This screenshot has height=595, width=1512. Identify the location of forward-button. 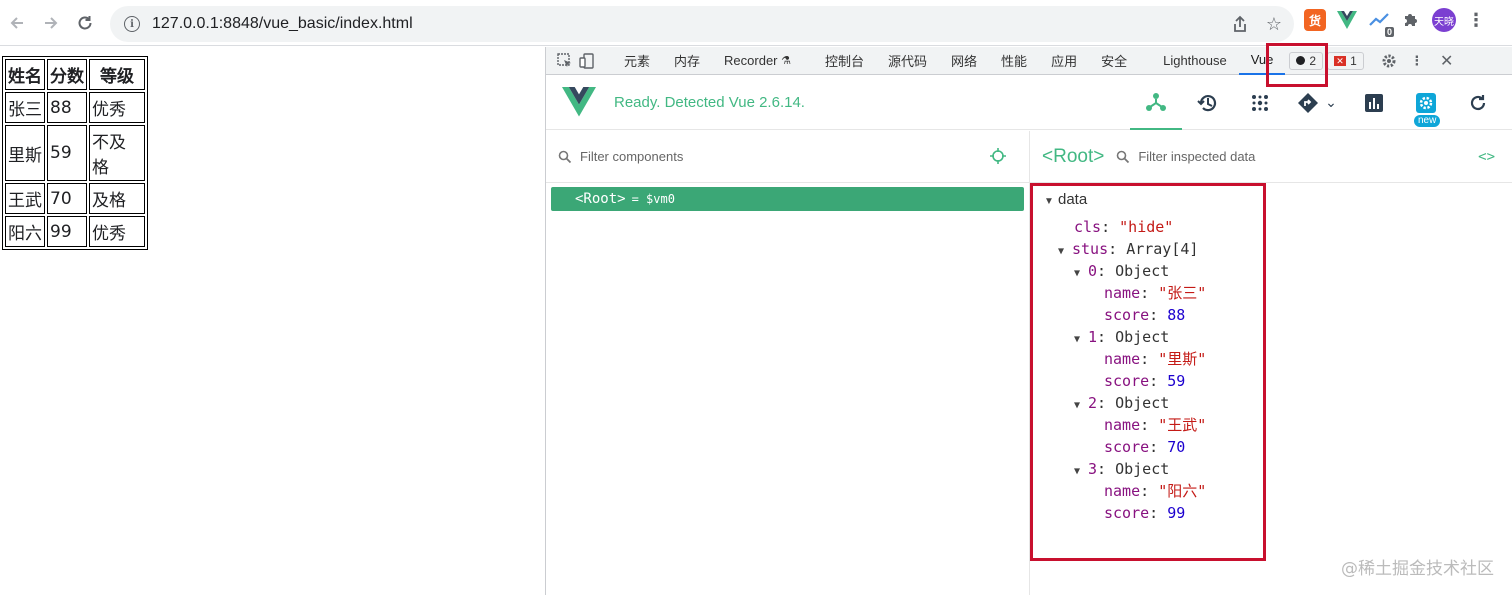
(51, 23).